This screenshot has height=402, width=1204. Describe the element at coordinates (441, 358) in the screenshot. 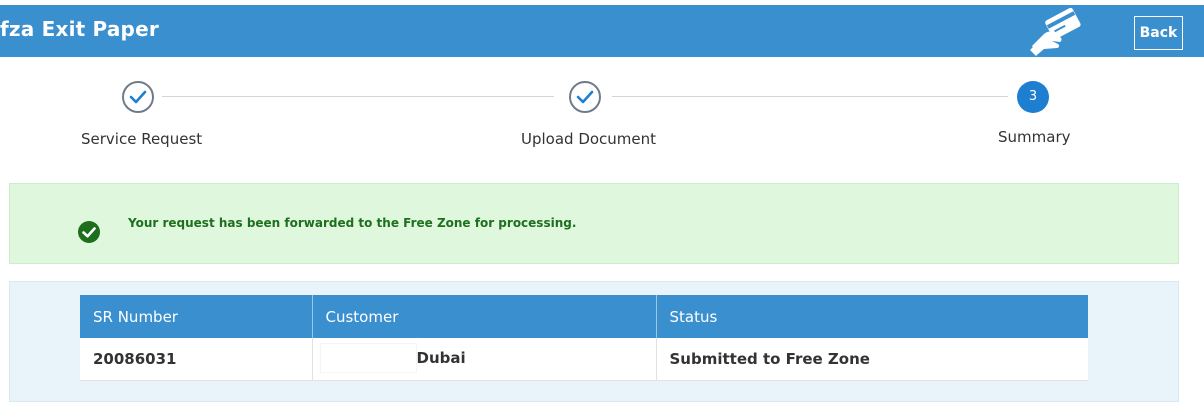

I see `customer-name: Dubai` at that location.